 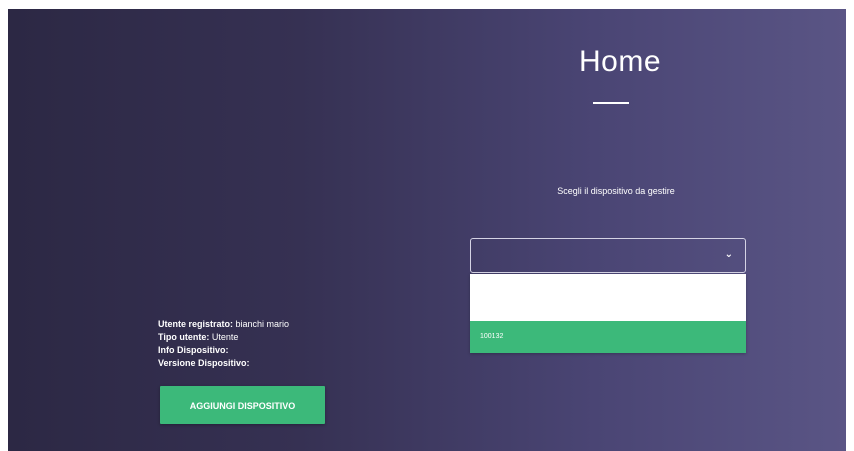 What do you see at coordinates (608, 337) in the screenshot?
I see `device-option-100132: 100132` at bounding box center [608, 337].